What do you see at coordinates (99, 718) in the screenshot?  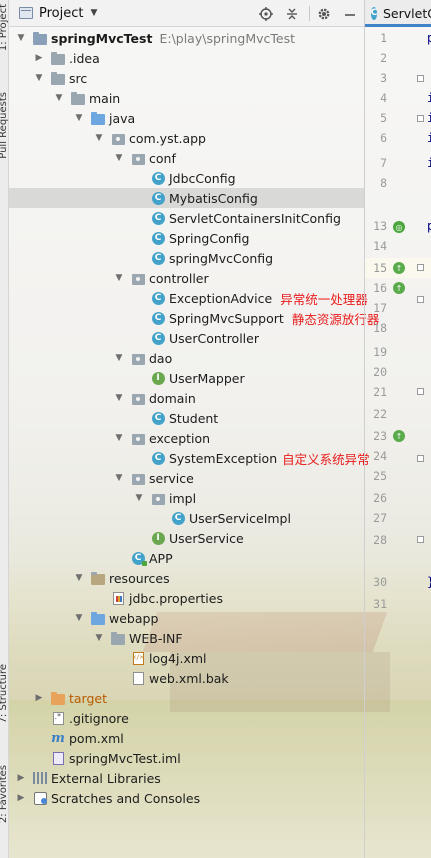 I see `file-label: .gitignore` at bounding box center [99, 718].